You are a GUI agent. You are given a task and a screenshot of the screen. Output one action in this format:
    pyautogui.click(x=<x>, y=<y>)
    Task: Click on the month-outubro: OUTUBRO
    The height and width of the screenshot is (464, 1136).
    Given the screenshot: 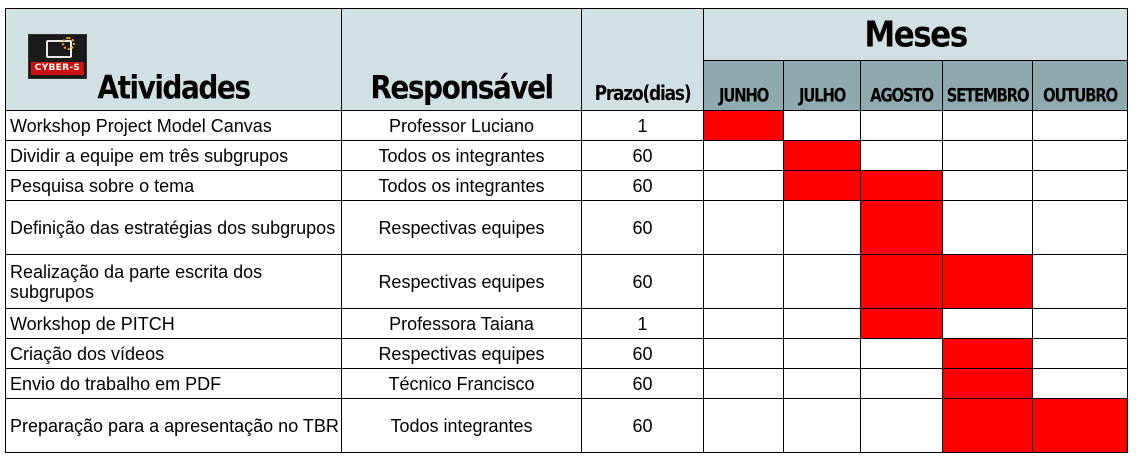 What is the action you would take?
    pyautogui.click(x=1080, y=85)
    